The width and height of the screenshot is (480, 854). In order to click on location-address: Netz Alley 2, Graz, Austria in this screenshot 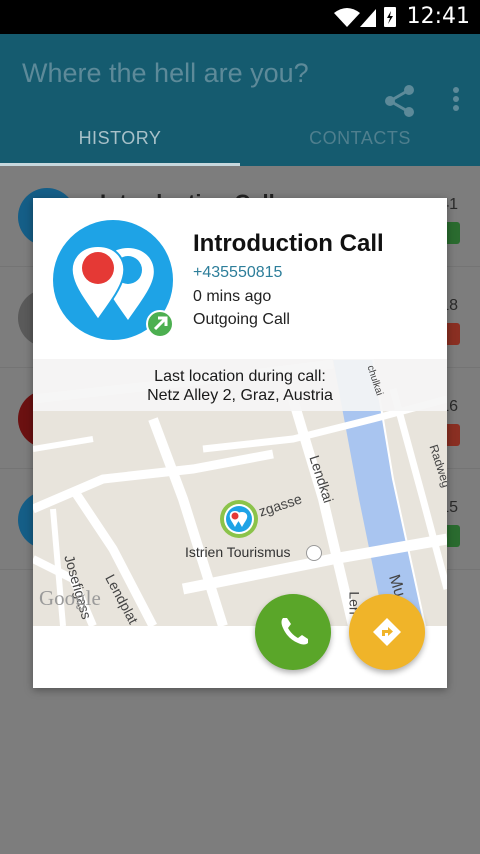, I will do `click(240, 395)`.